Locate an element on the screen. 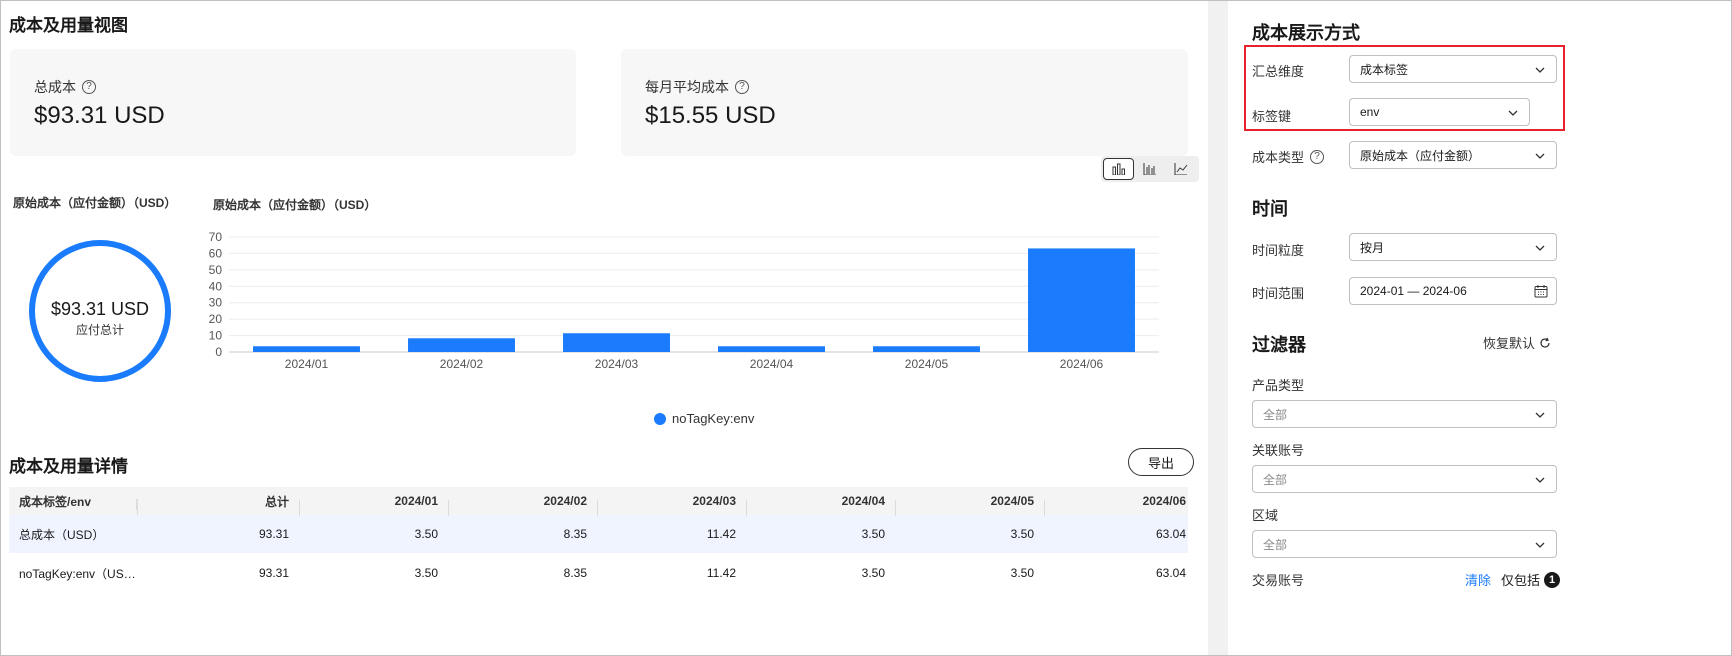  donut-subtitle: 应付总计 is located at coordinates (99, 330).